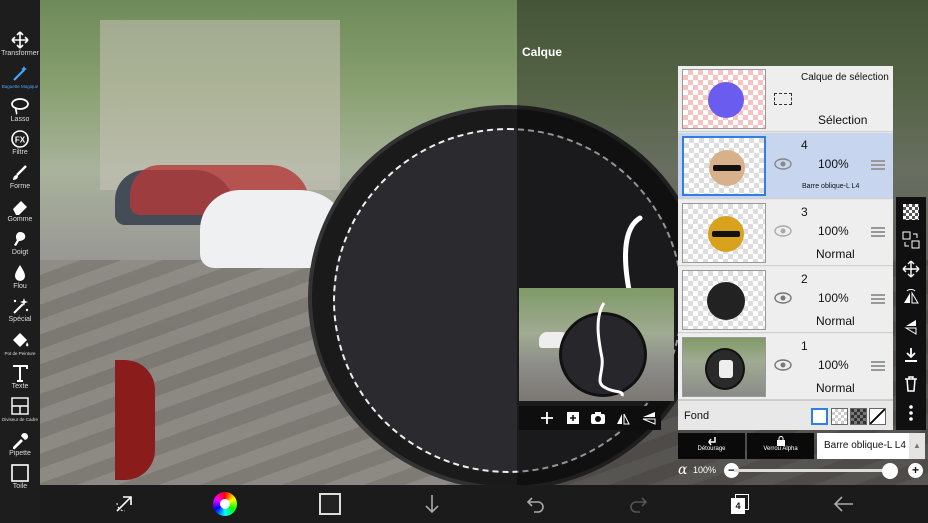  I want to click on layer-count: 4, so click(738, 506).